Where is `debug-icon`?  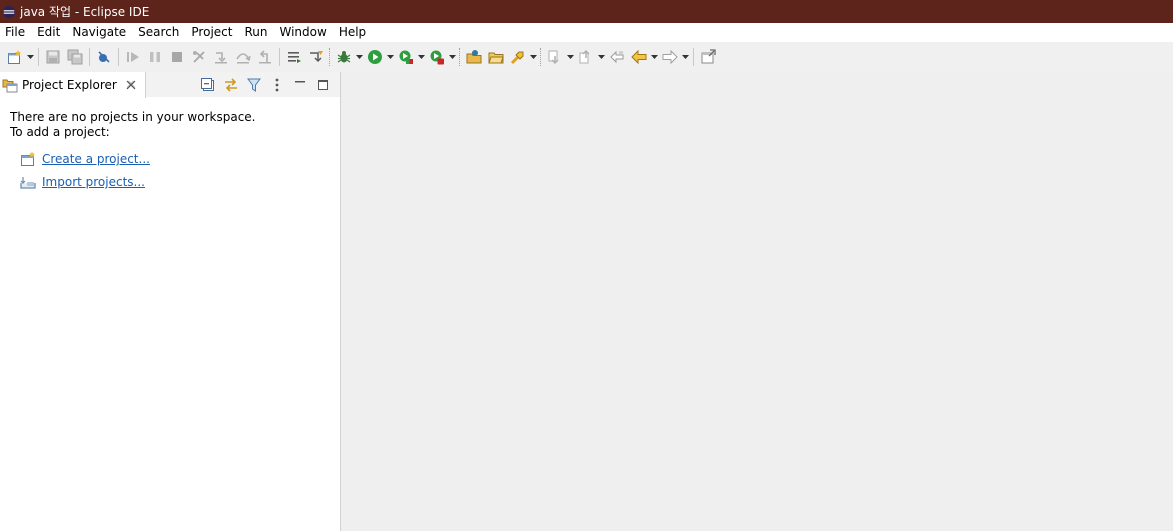 debug-icon is located at coordinates (344, 57).